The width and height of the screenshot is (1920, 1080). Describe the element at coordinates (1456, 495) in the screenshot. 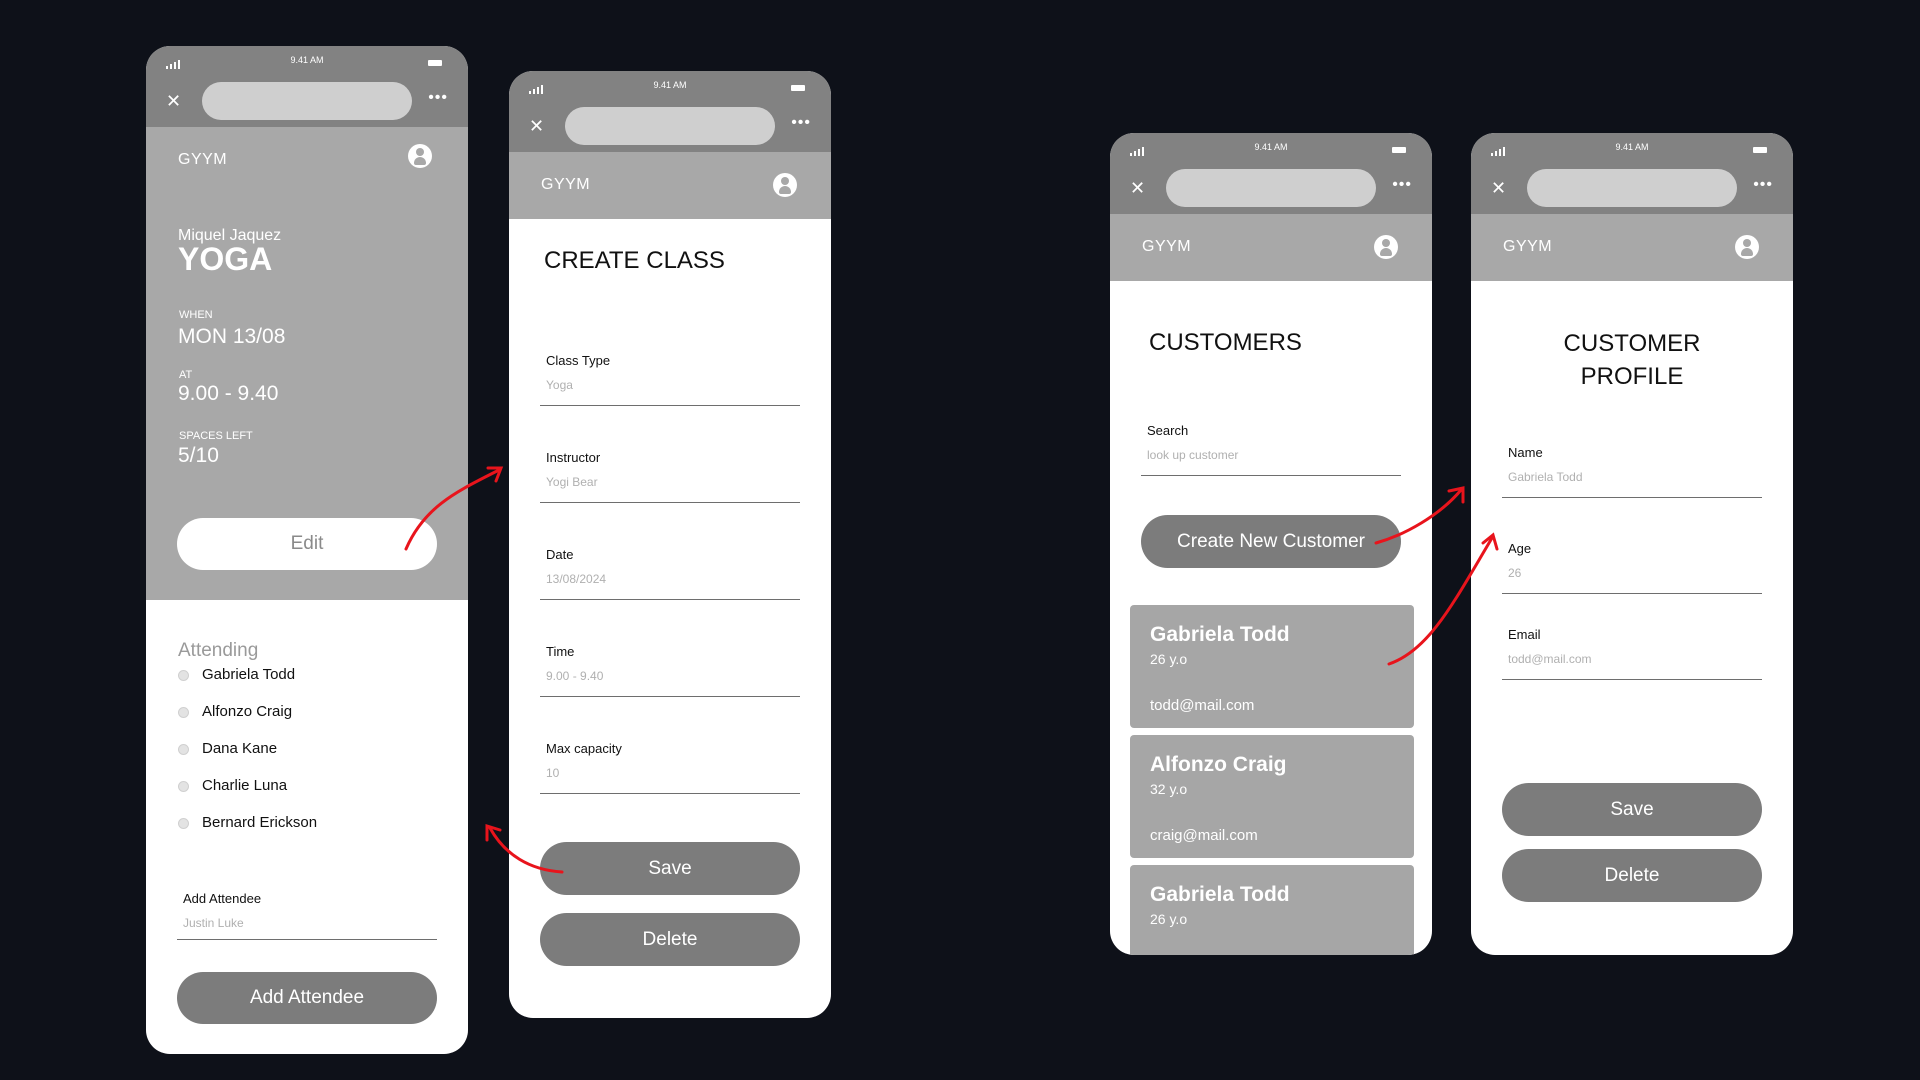

I see `arrow-create-to-profile-head` at that location.